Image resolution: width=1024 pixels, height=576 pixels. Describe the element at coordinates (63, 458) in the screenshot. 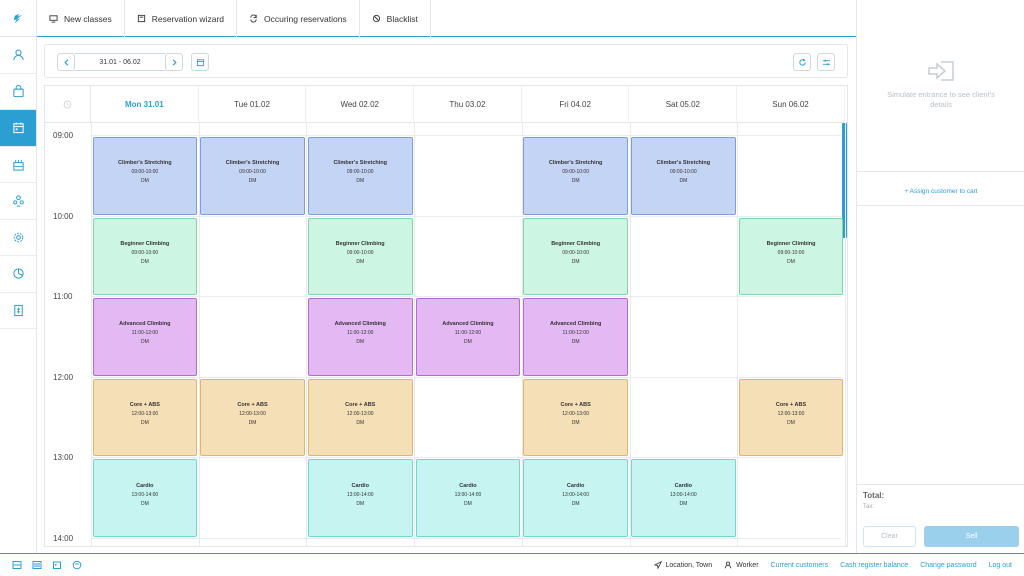

I see `time-label: 13:00` at that location.